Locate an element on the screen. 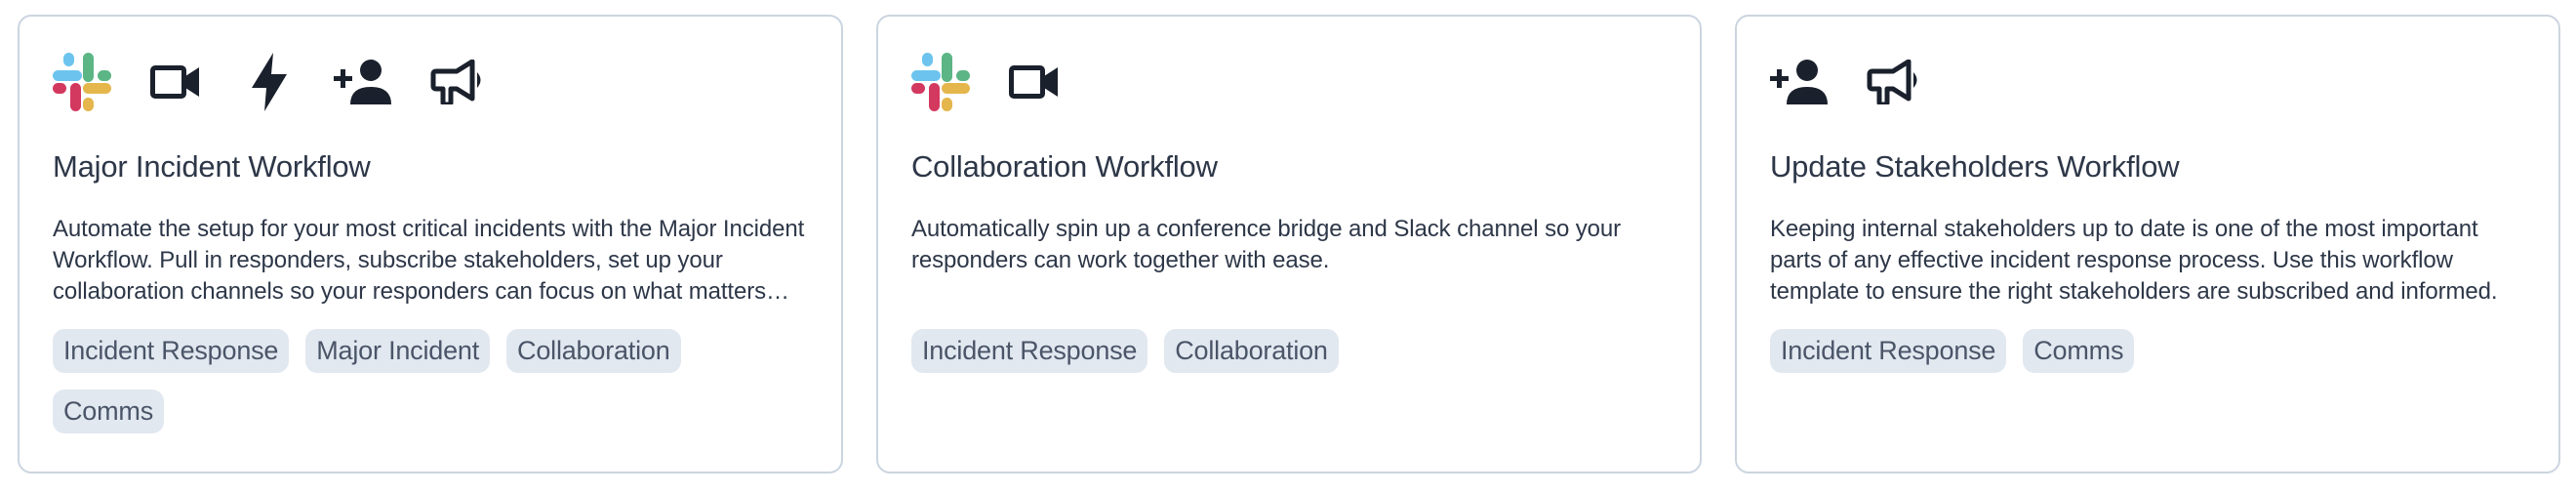 This screenshot has width=2576, height=494. workflow-tags: Incident Response Comms is located at coordinates (2147, 351).